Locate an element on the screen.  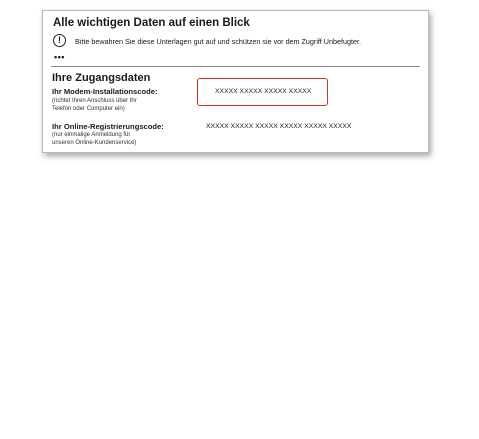
more-dots: ••• is located at coordinates (59, 57).